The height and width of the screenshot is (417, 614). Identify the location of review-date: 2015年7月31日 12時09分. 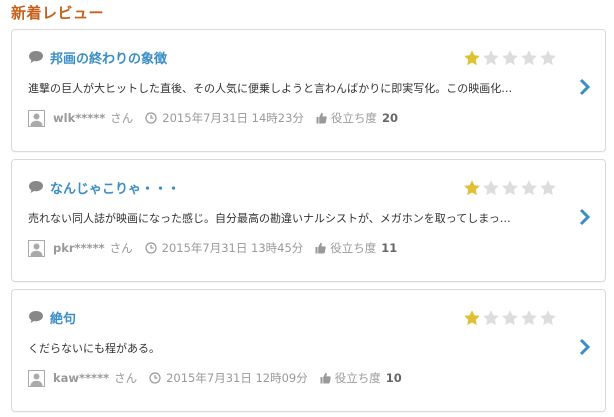
(237, 378).